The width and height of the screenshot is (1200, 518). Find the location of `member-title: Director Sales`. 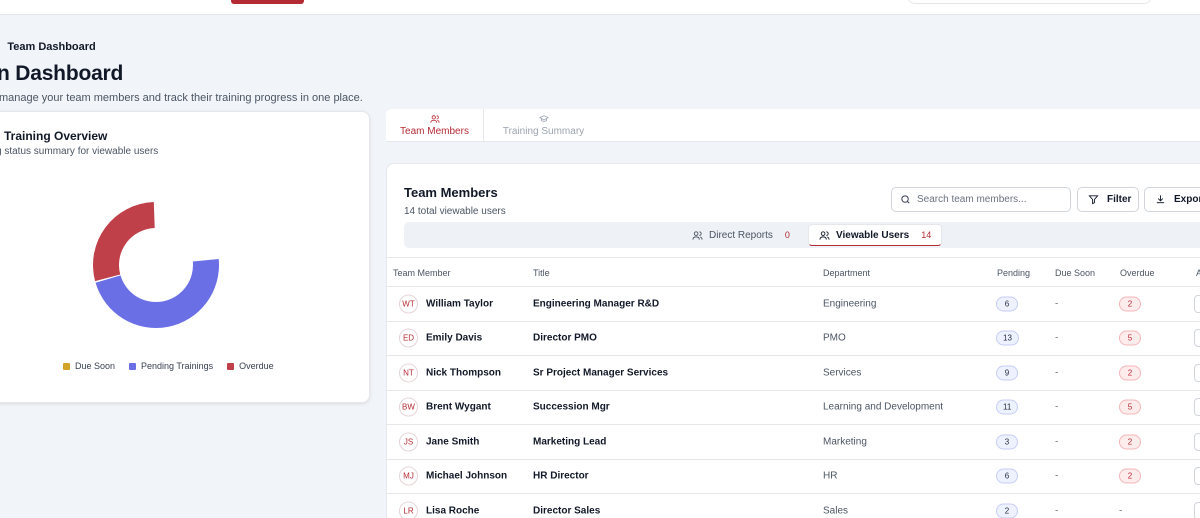

member-title: Director Sales is located at coordinates (567, 511).